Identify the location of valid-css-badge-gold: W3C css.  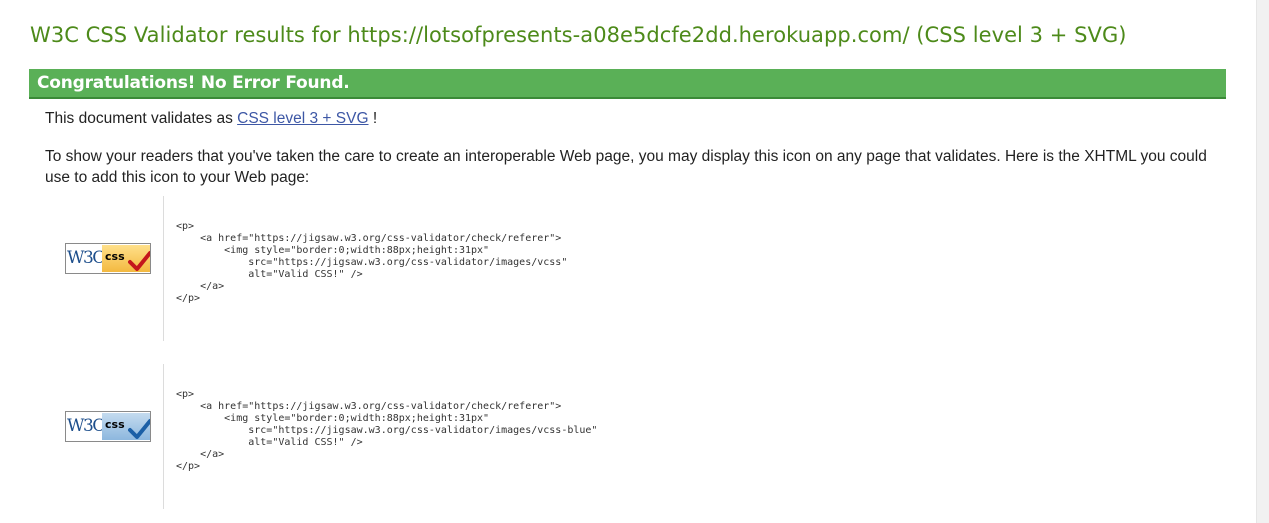
(108, 258).